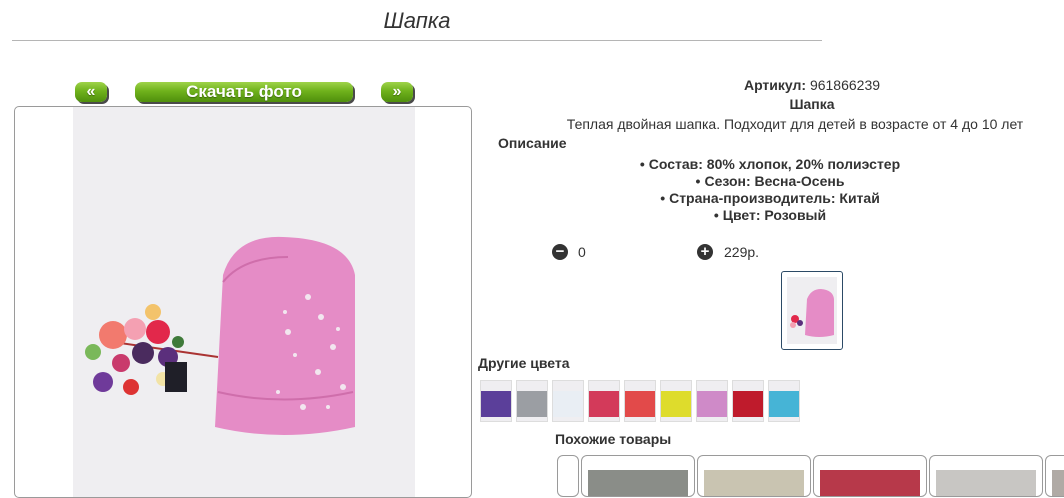 The image size is (1064, 498). What do you see at coordinates (742, 252) in the screenshot?
I see `price-value: 229р.` at bounding box center [742, 252].